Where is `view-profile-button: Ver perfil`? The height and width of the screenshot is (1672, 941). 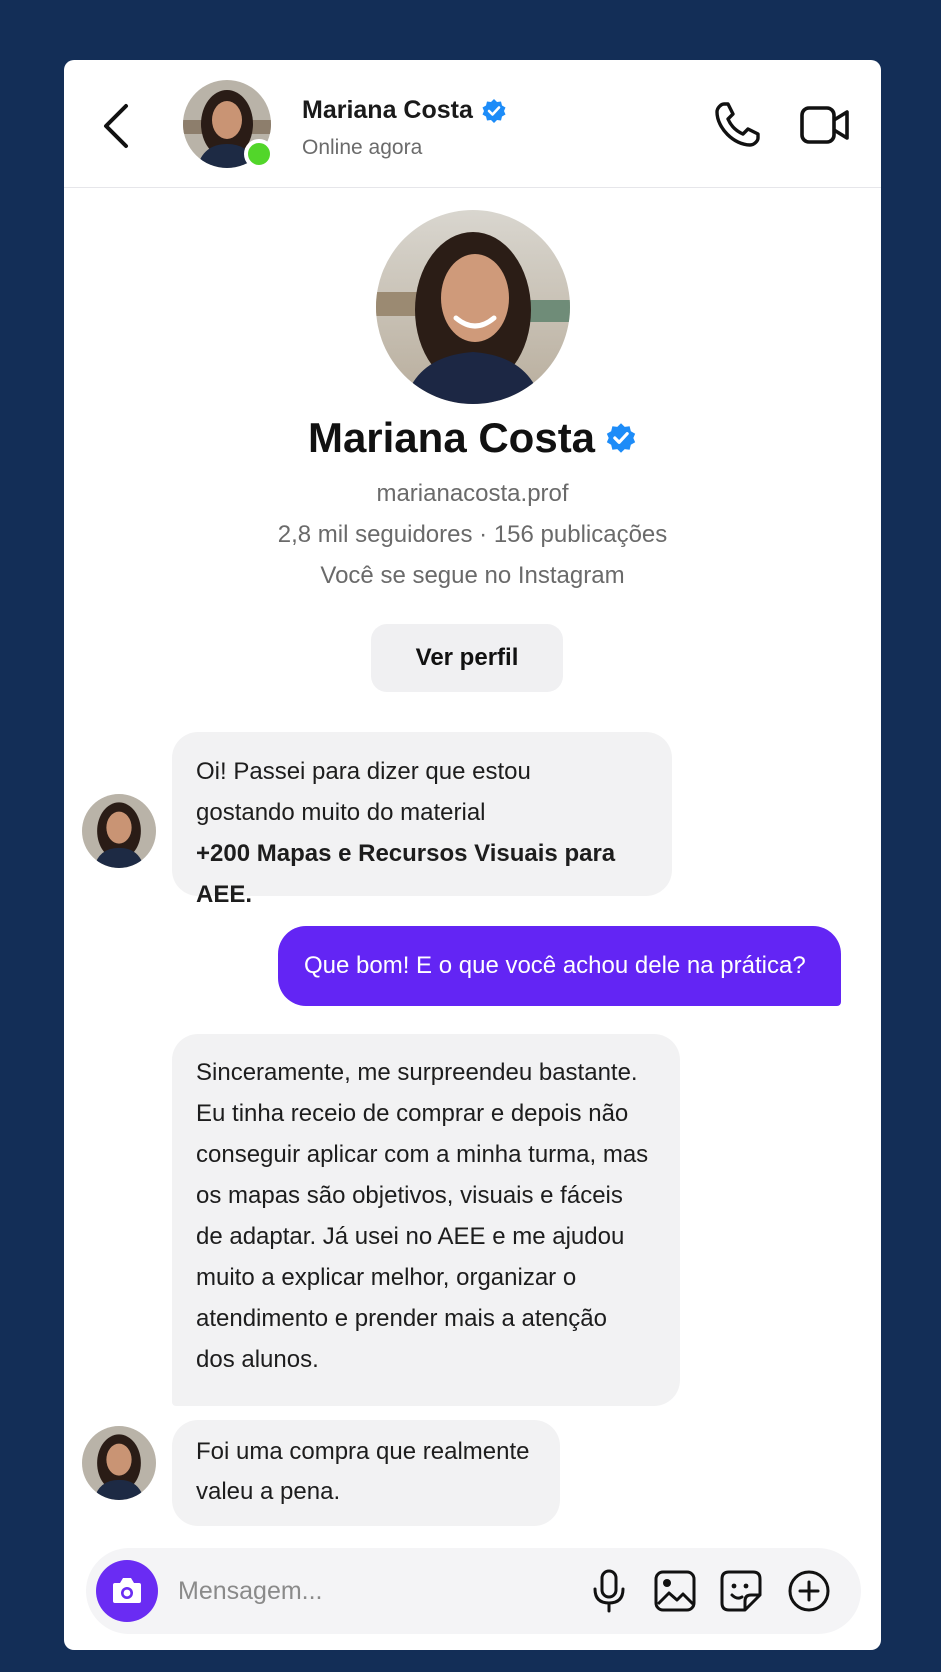
view-profile-button: Ver perfil is located at coordinates (467, 658).